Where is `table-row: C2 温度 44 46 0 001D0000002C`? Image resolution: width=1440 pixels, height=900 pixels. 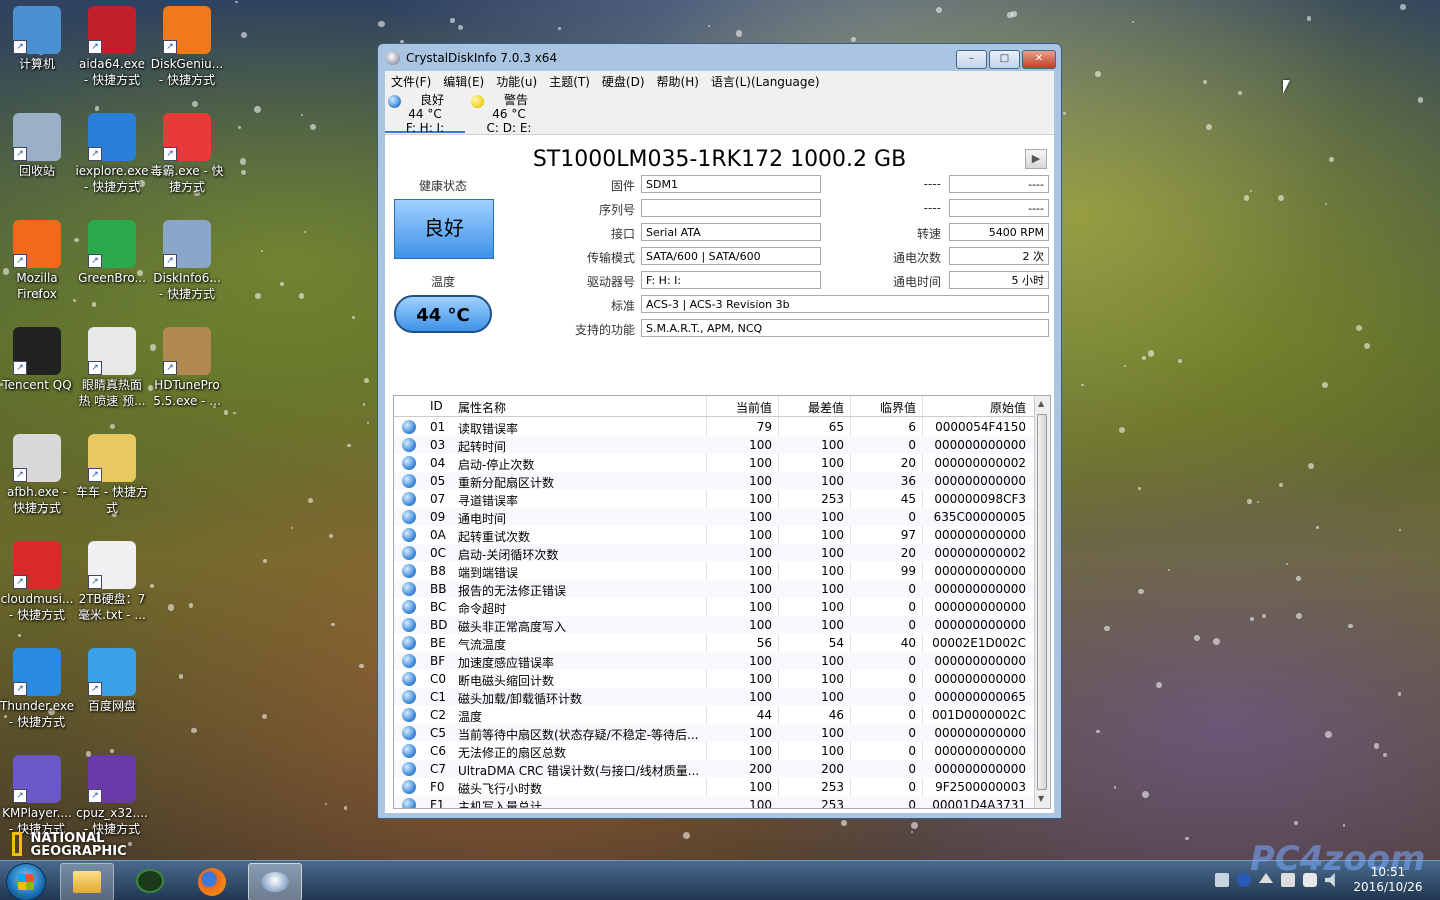
table-row: C2 温度 44 46 0 001D0000002C is located at coordinates (714, 715).